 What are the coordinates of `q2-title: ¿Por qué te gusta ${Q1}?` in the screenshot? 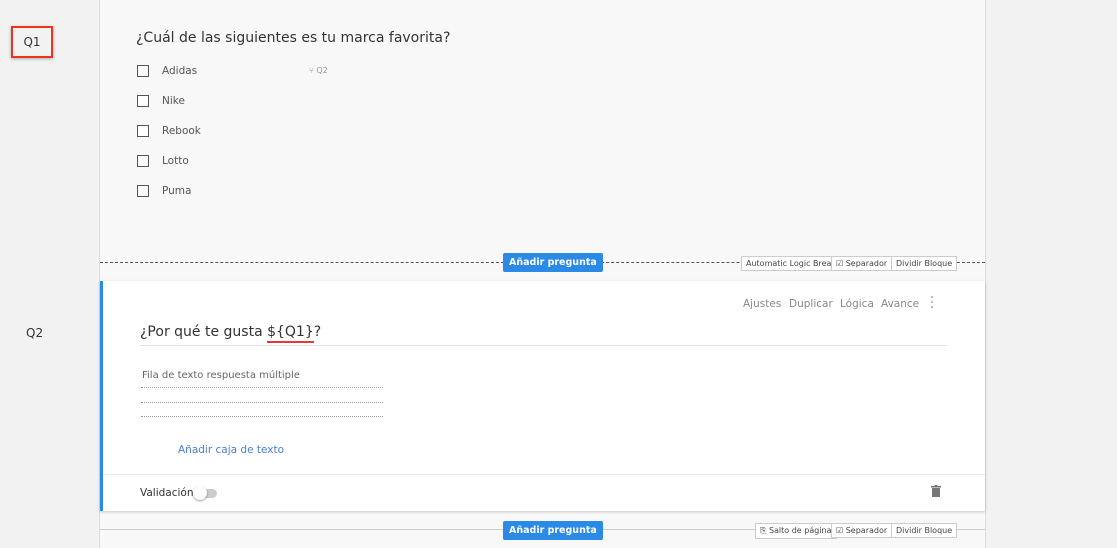 It's located at (231, 333).